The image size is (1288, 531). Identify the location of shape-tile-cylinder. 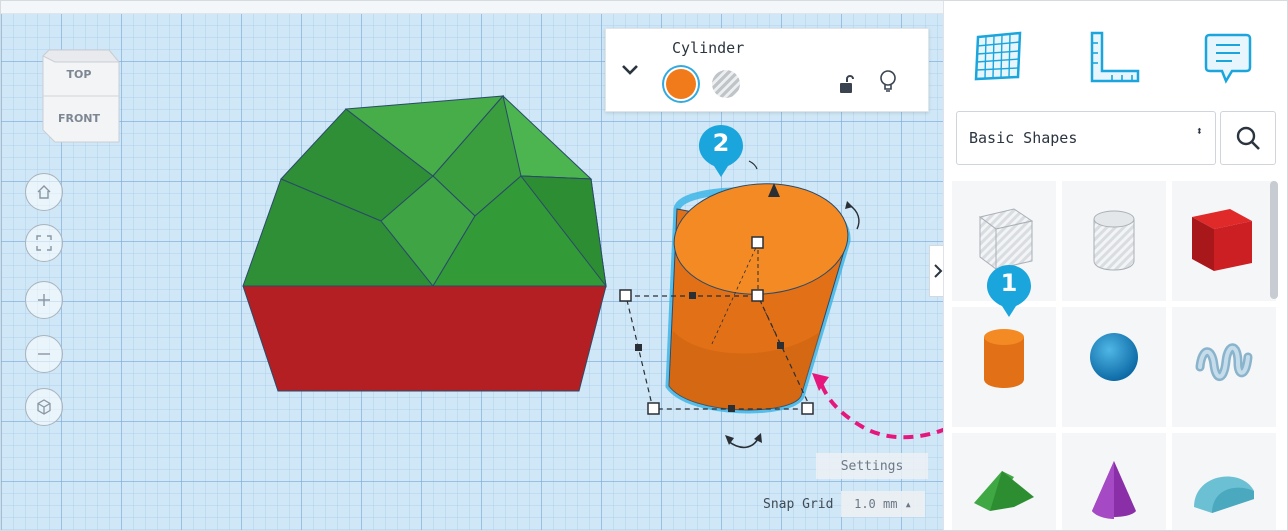
(1004, 367).